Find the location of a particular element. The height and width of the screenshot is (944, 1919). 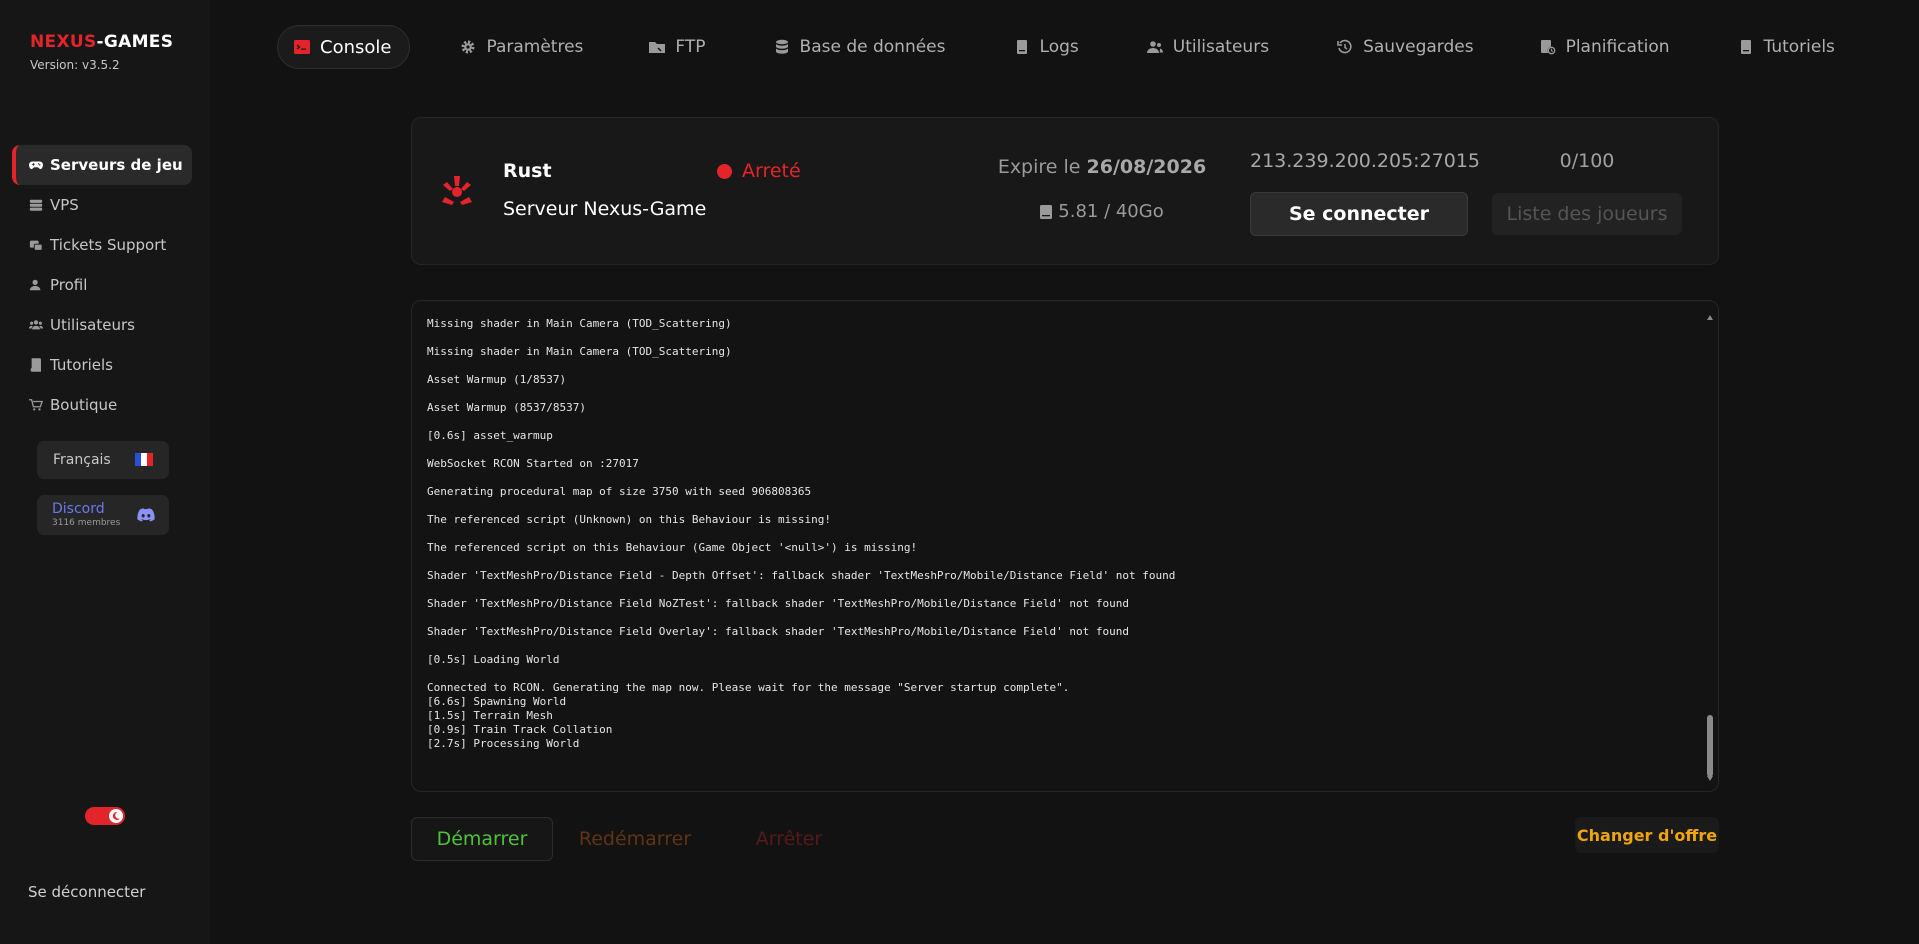

folder-icon is located at coordinates (657, 47).